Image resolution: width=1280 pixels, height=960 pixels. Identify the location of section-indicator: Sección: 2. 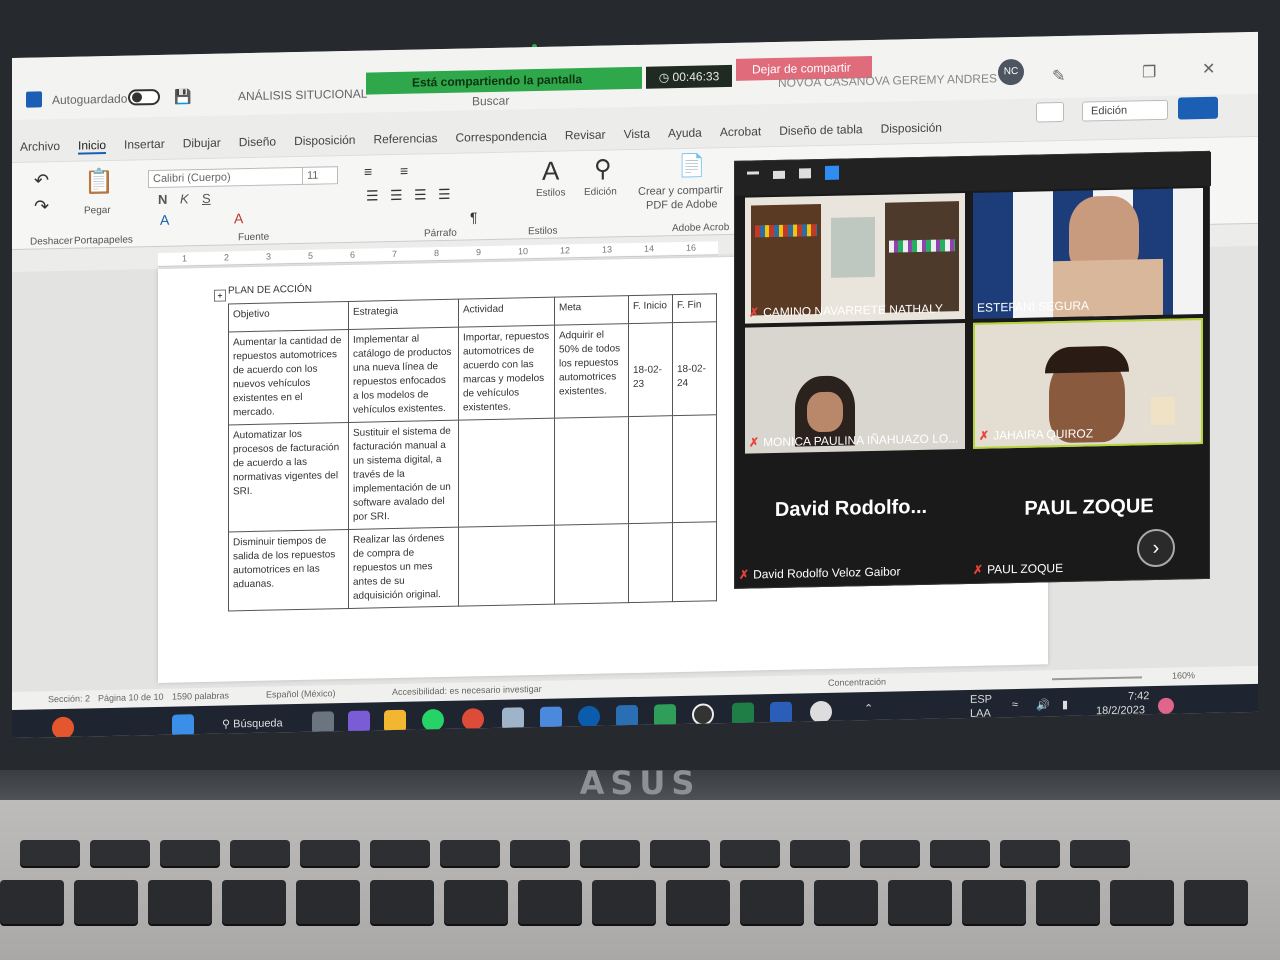
(69, 698).